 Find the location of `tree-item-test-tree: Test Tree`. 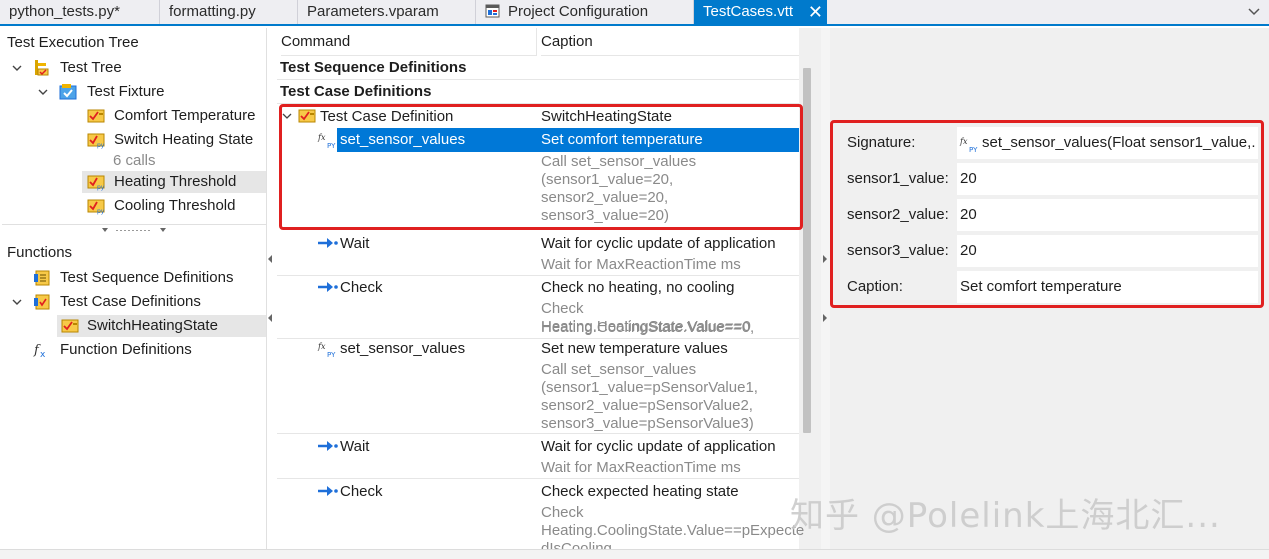

tree-item-test-tree: Test Tree is located at coordinates (133, 68).